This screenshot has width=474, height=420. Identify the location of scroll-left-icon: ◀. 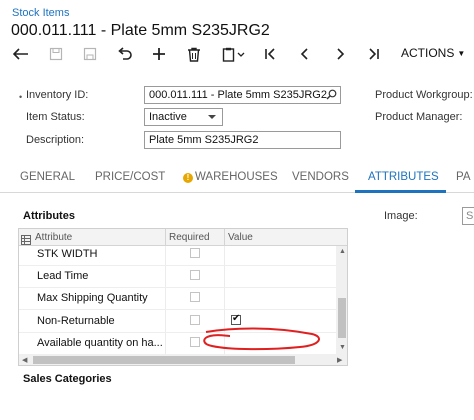
(24, 360).